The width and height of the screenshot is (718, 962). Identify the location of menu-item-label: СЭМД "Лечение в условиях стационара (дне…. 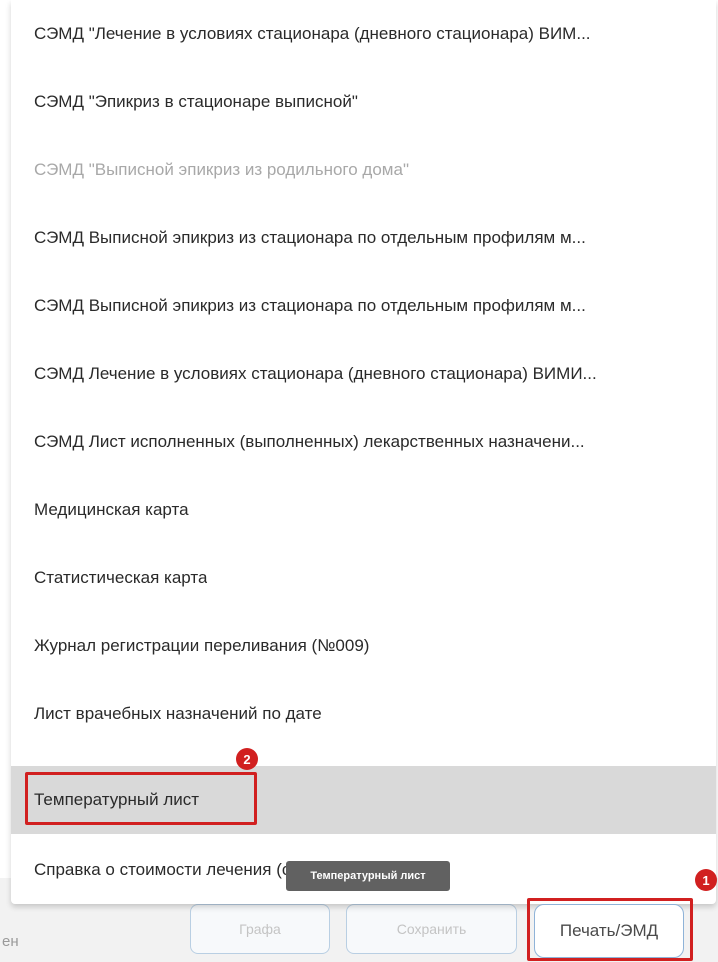
(312, 33).